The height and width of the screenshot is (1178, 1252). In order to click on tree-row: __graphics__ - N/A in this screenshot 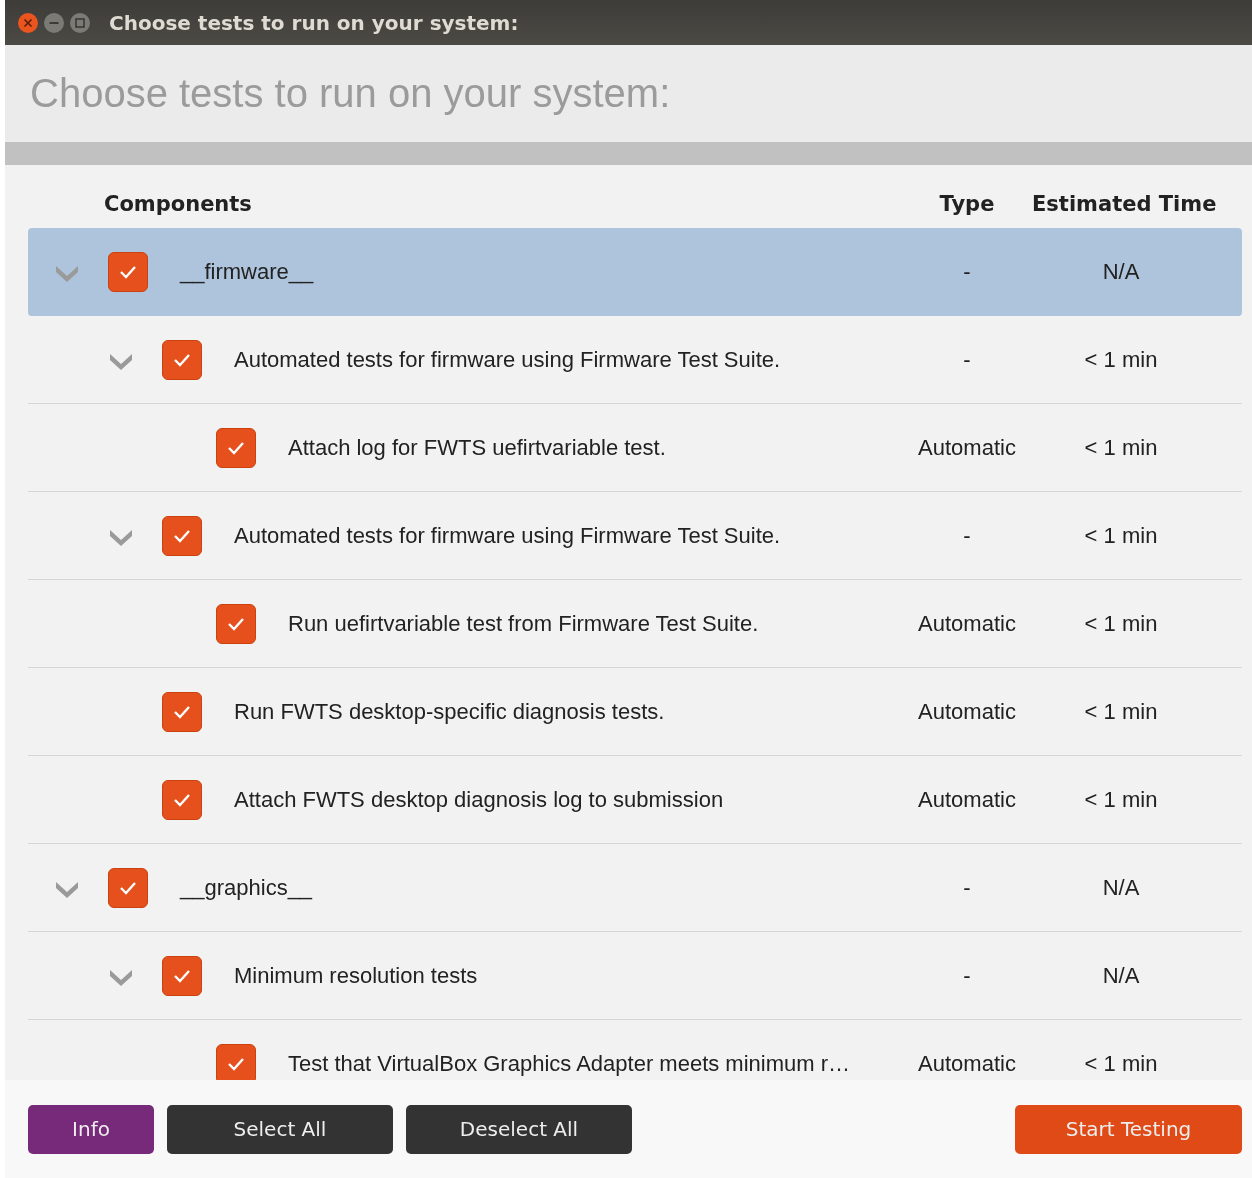, I will do `click(635, 888)`.